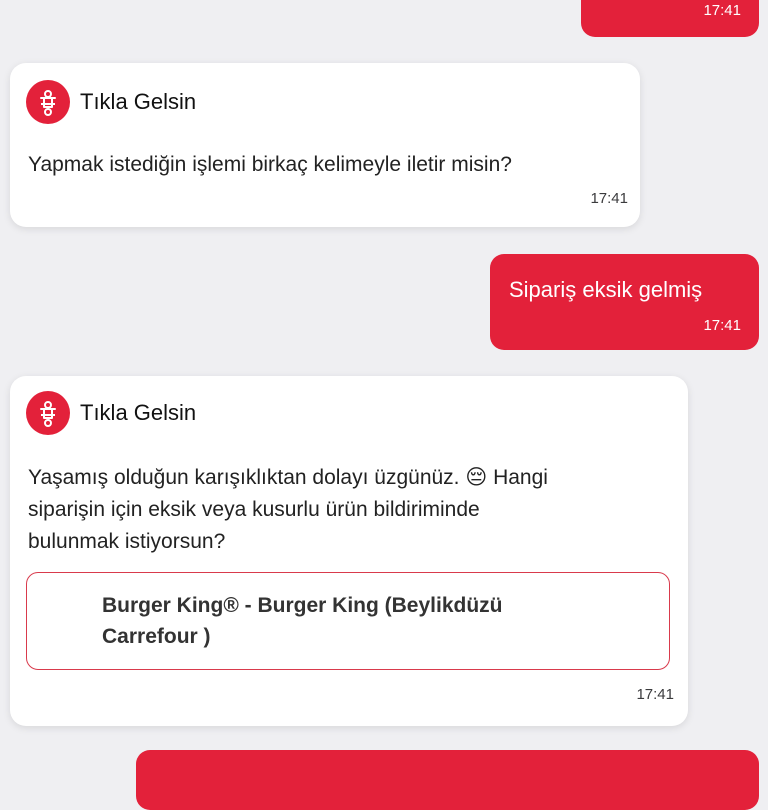 This screenshot has height=810, width=768. Describe the element at coordinates (670, 18) in the screenshot. I see `user-message-bubble: 17:41` at that location.